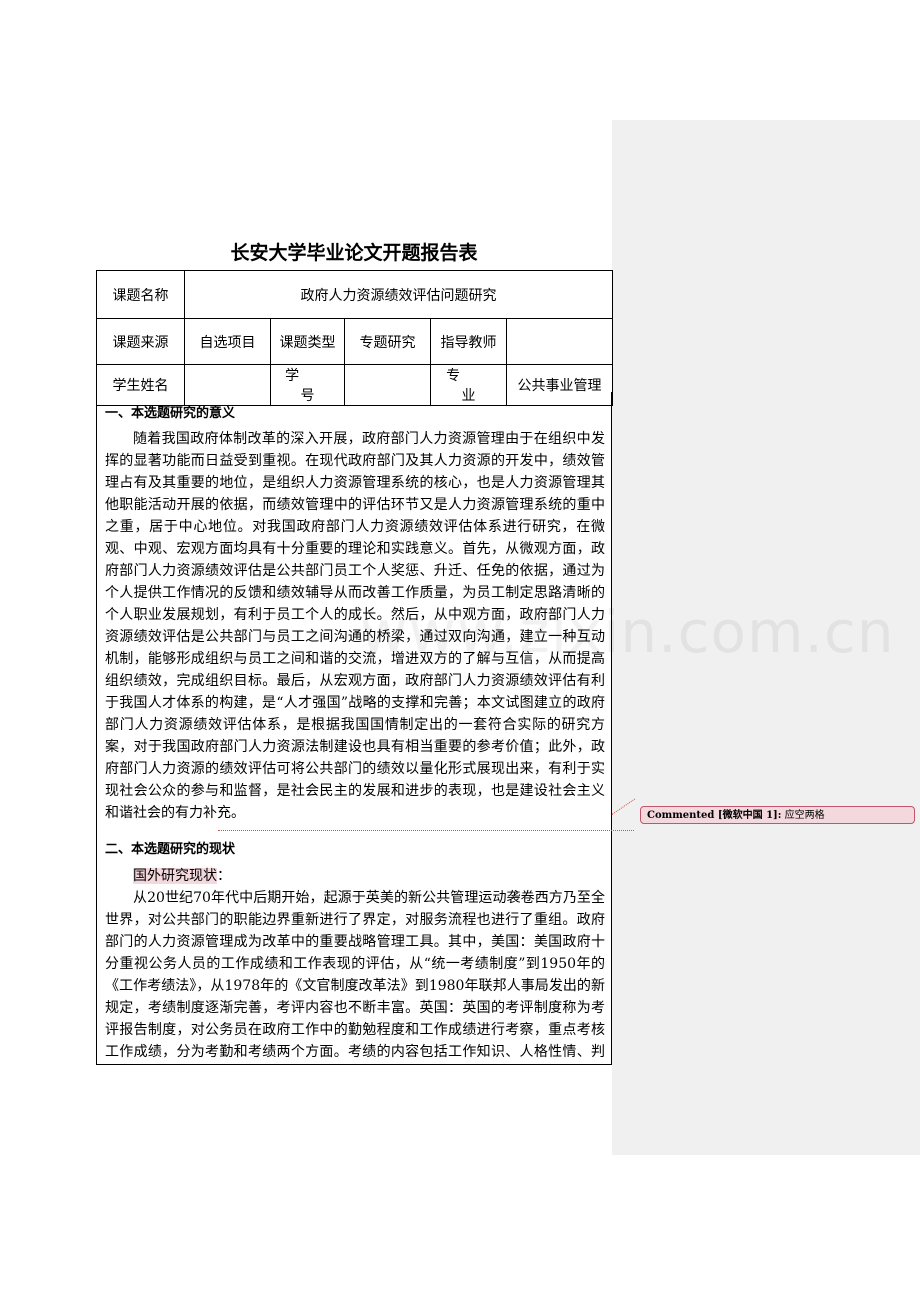 This screenshot has height=1302, width=920. I want to click on table-row: 课题名称 政府人力资源绩效评估问题研究, so click(355, 294).